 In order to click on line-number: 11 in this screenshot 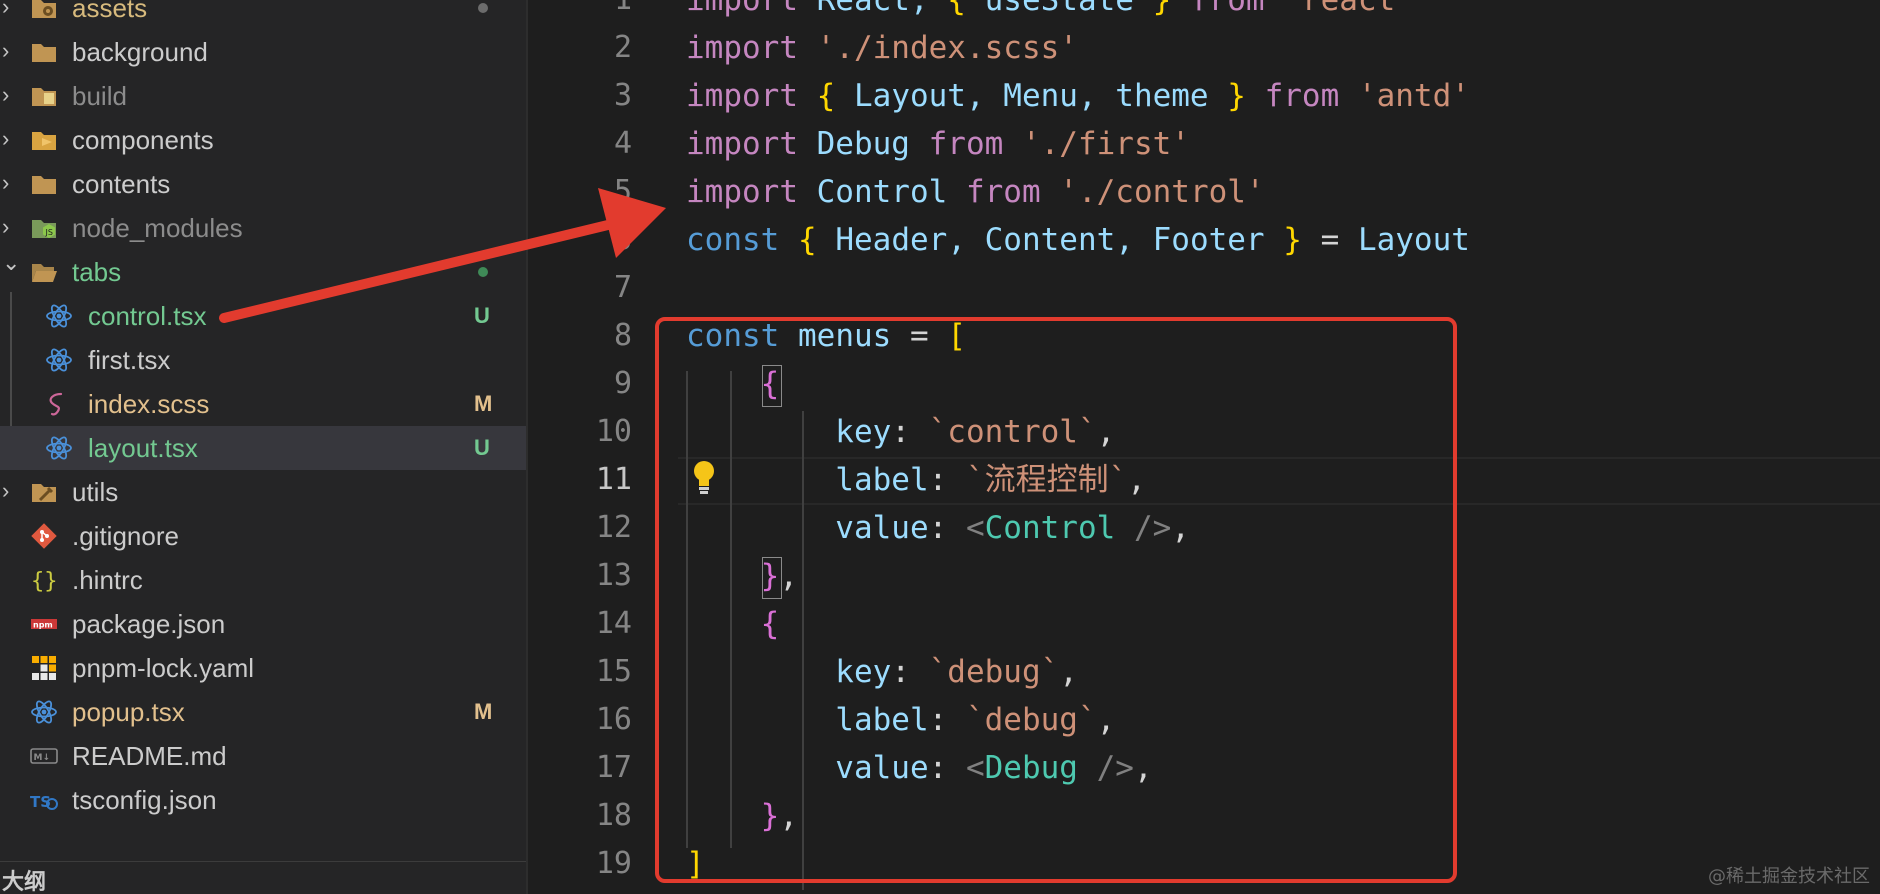, I will do `click(613, 479)`.